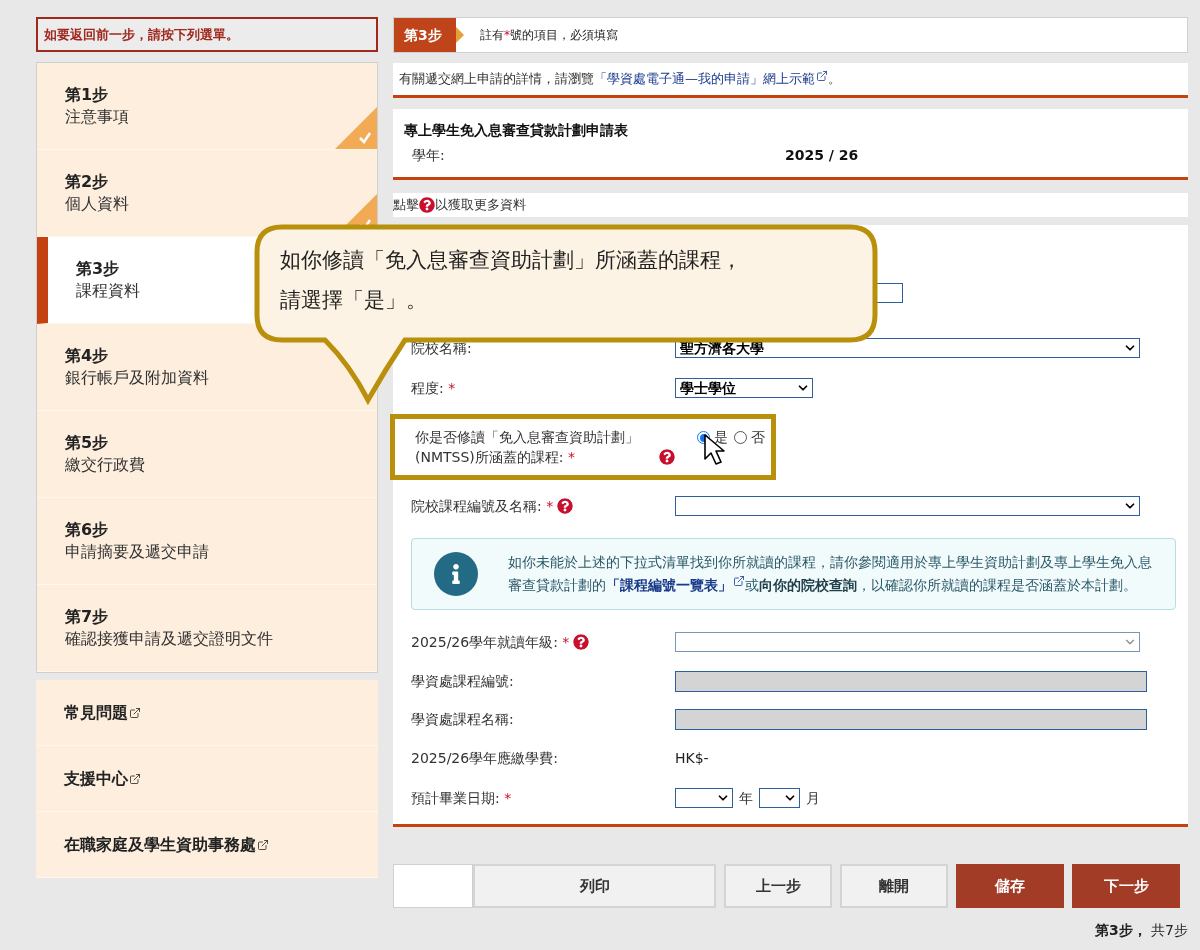 Image resolution: width=1200 pixels, height=950 pixels. I want to click on select-field: 學士學位, so click(744, 388).